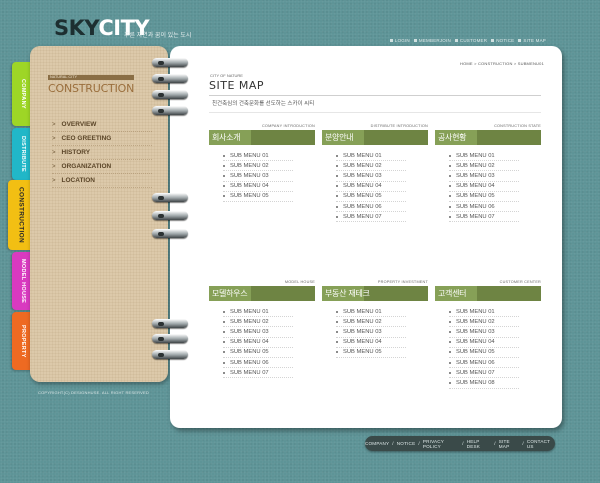 The image size is (600, 483). I want to click on footer-link-contact: CONTACT US, so click(541, 444).